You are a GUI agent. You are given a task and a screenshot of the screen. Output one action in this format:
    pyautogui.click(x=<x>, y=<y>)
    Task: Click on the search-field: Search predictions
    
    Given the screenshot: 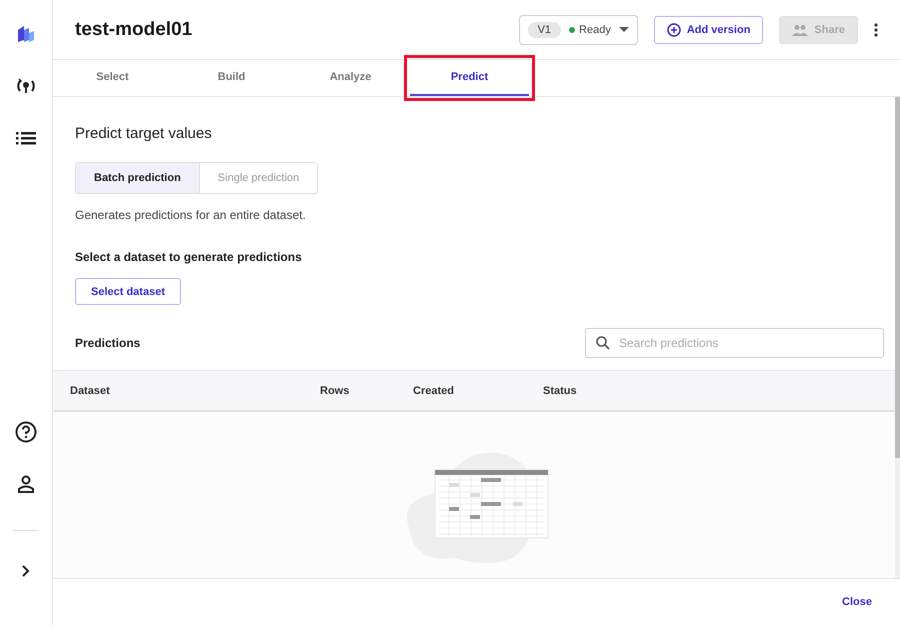 What is the action you would take?
    pyautogui.click(x=734, y=343)
    